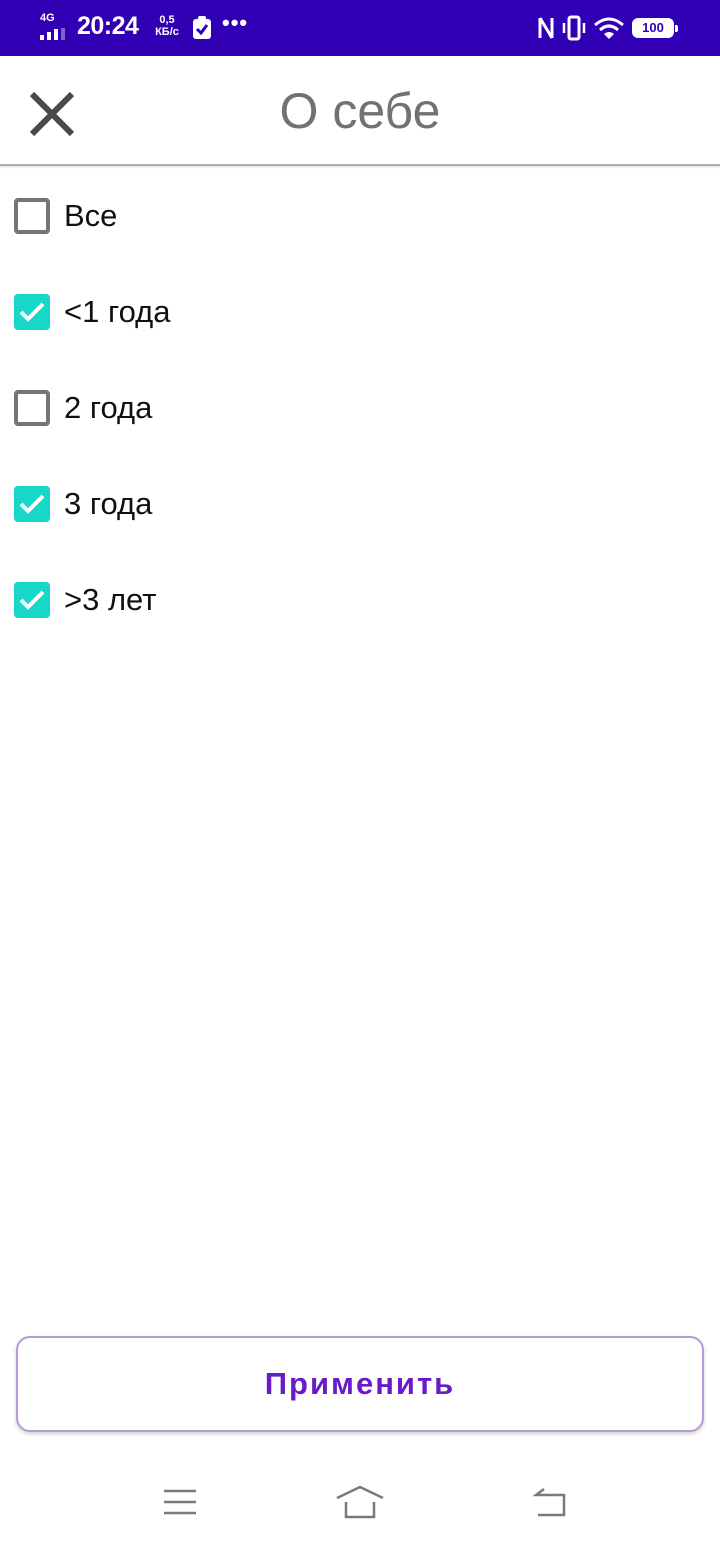  I want to click on clipboard-check-icon, so click(202, 27).